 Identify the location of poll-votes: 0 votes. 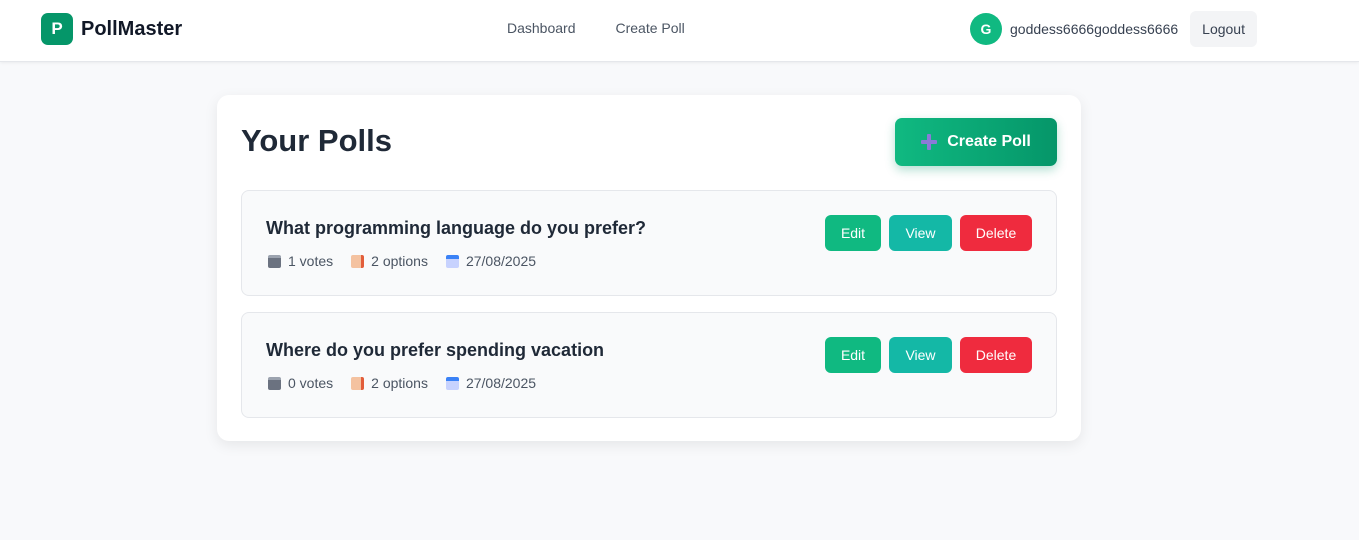
(311, 383).